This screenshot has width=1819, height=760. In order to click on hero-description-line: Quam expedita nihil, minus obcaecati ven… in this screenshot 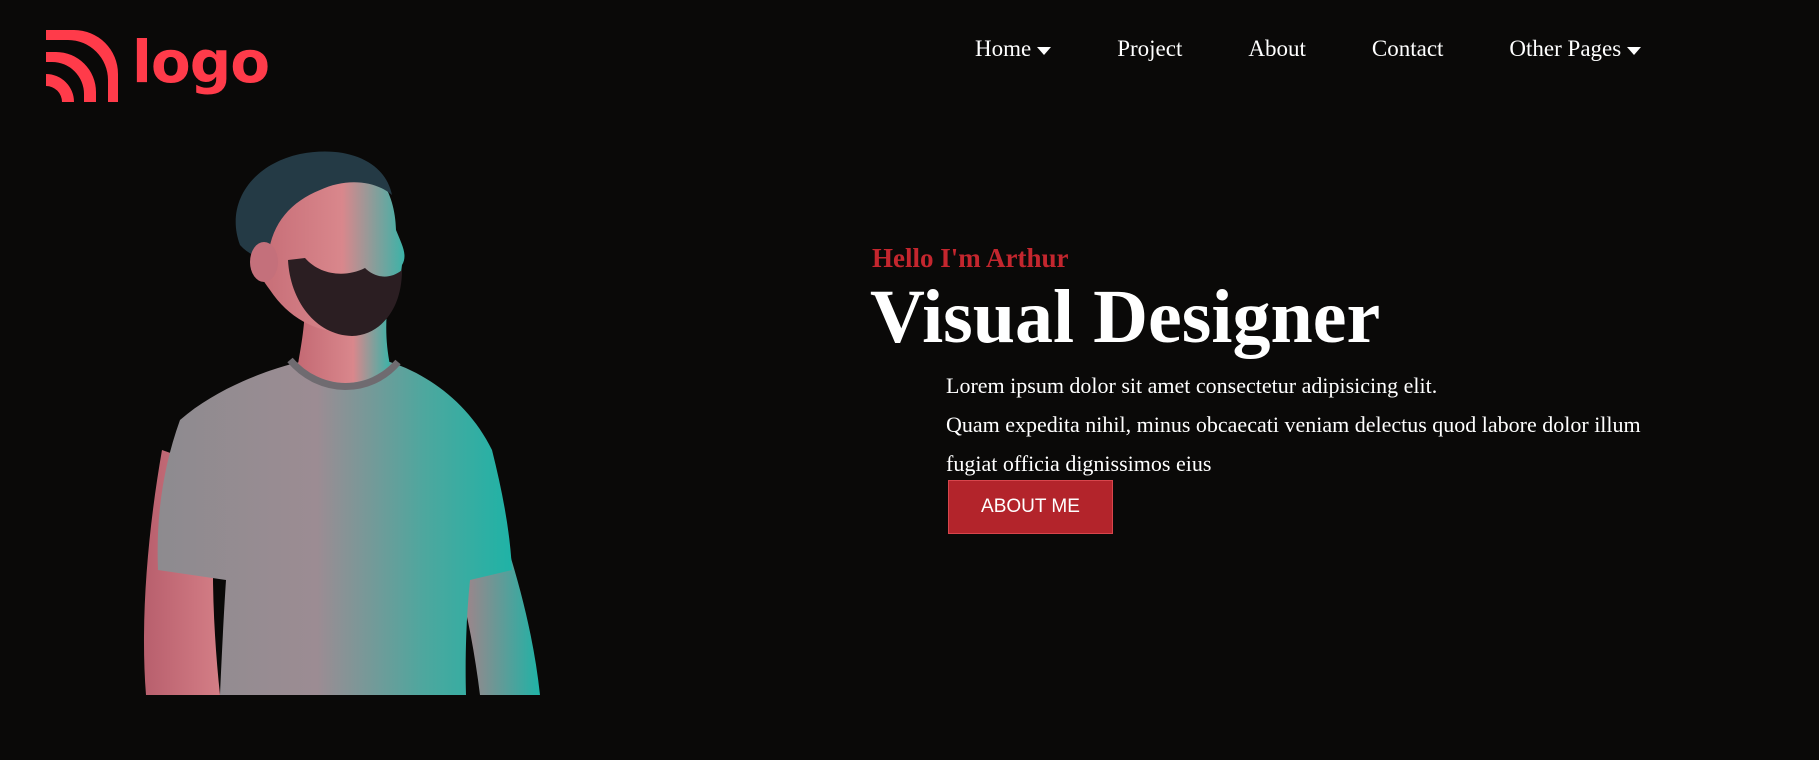, I will do `click(1293, 444)`.